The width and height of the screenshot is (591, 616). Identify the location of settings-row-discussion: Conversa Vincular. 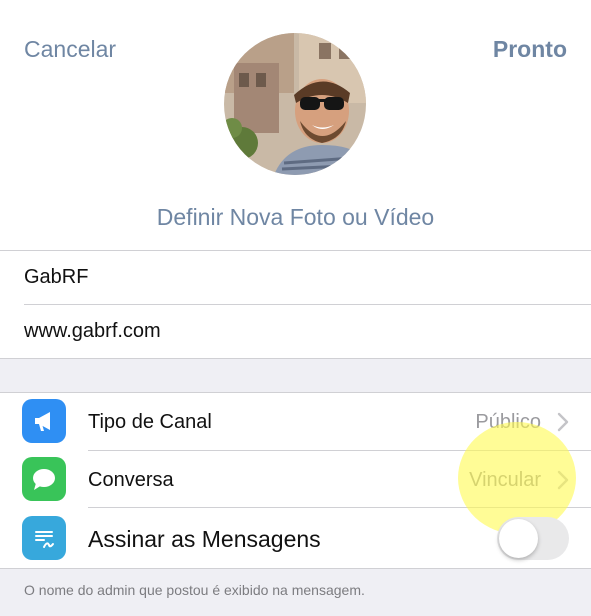
(295, 479).